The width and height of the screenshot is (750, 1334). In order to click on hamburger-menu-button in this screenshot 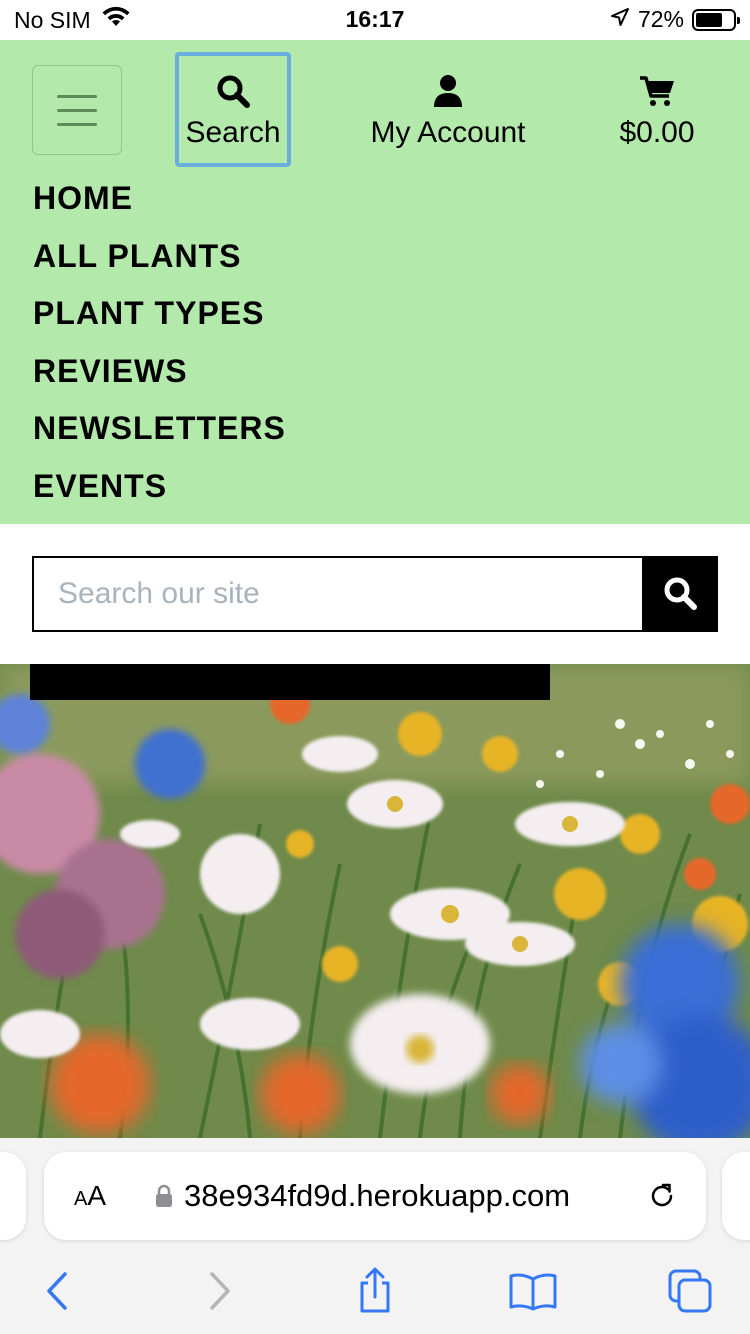, I will do `click(77, 110)`.